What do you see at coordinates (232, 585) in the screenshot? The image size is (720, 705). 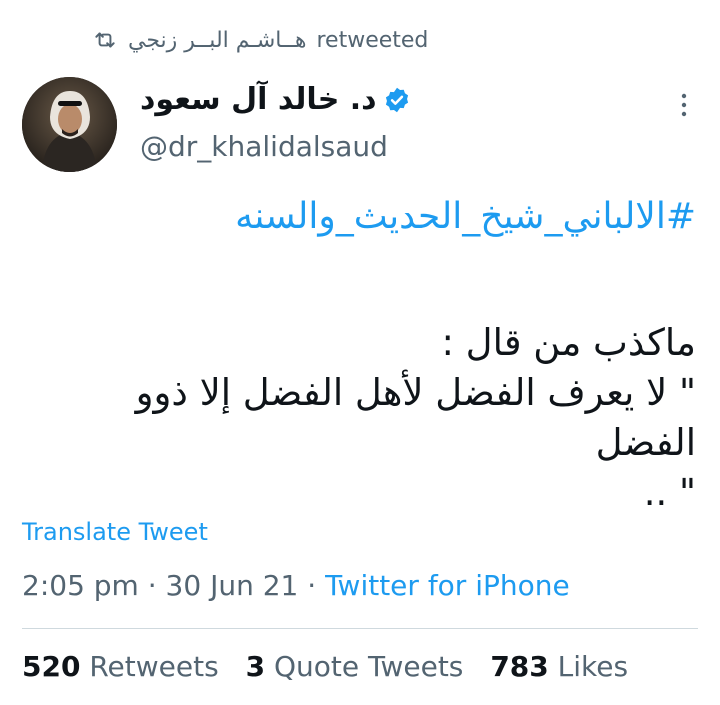 I see `tweet-date: 30 Jun 21` at bounding box center [232, 585].